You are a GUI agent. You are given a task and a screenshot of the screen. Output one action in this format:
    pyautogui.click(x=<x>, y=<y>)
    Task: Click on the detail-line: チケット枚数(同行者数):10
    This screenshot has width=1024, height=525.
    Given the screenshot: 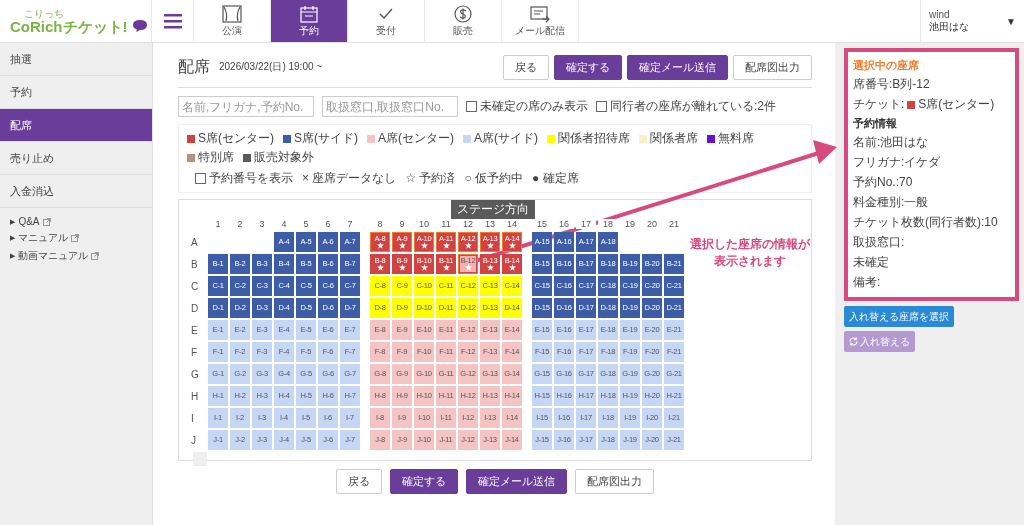 What is the action you would take?
    pyautogui.click(x=926, y=222)
    